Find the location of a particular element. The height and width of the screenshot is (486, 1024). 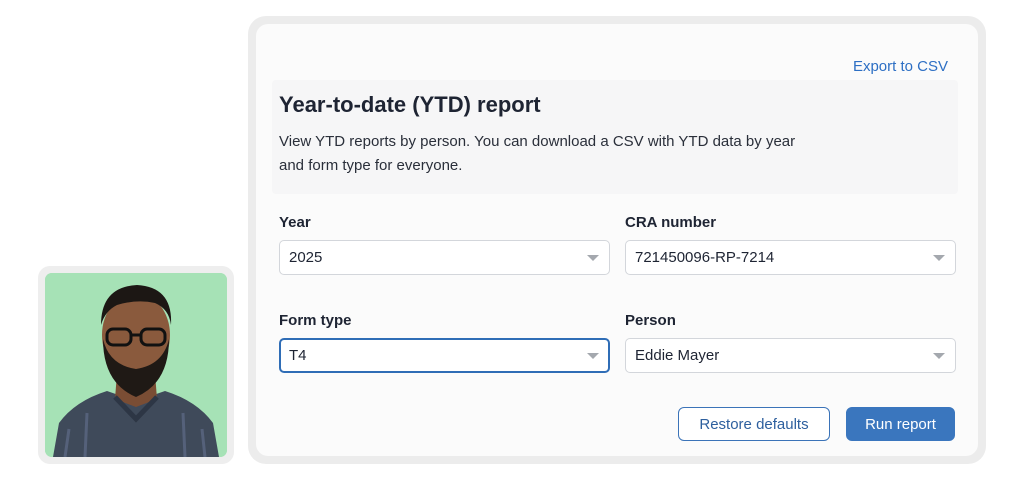

person-label: Person is located at coordinates (650, 320).